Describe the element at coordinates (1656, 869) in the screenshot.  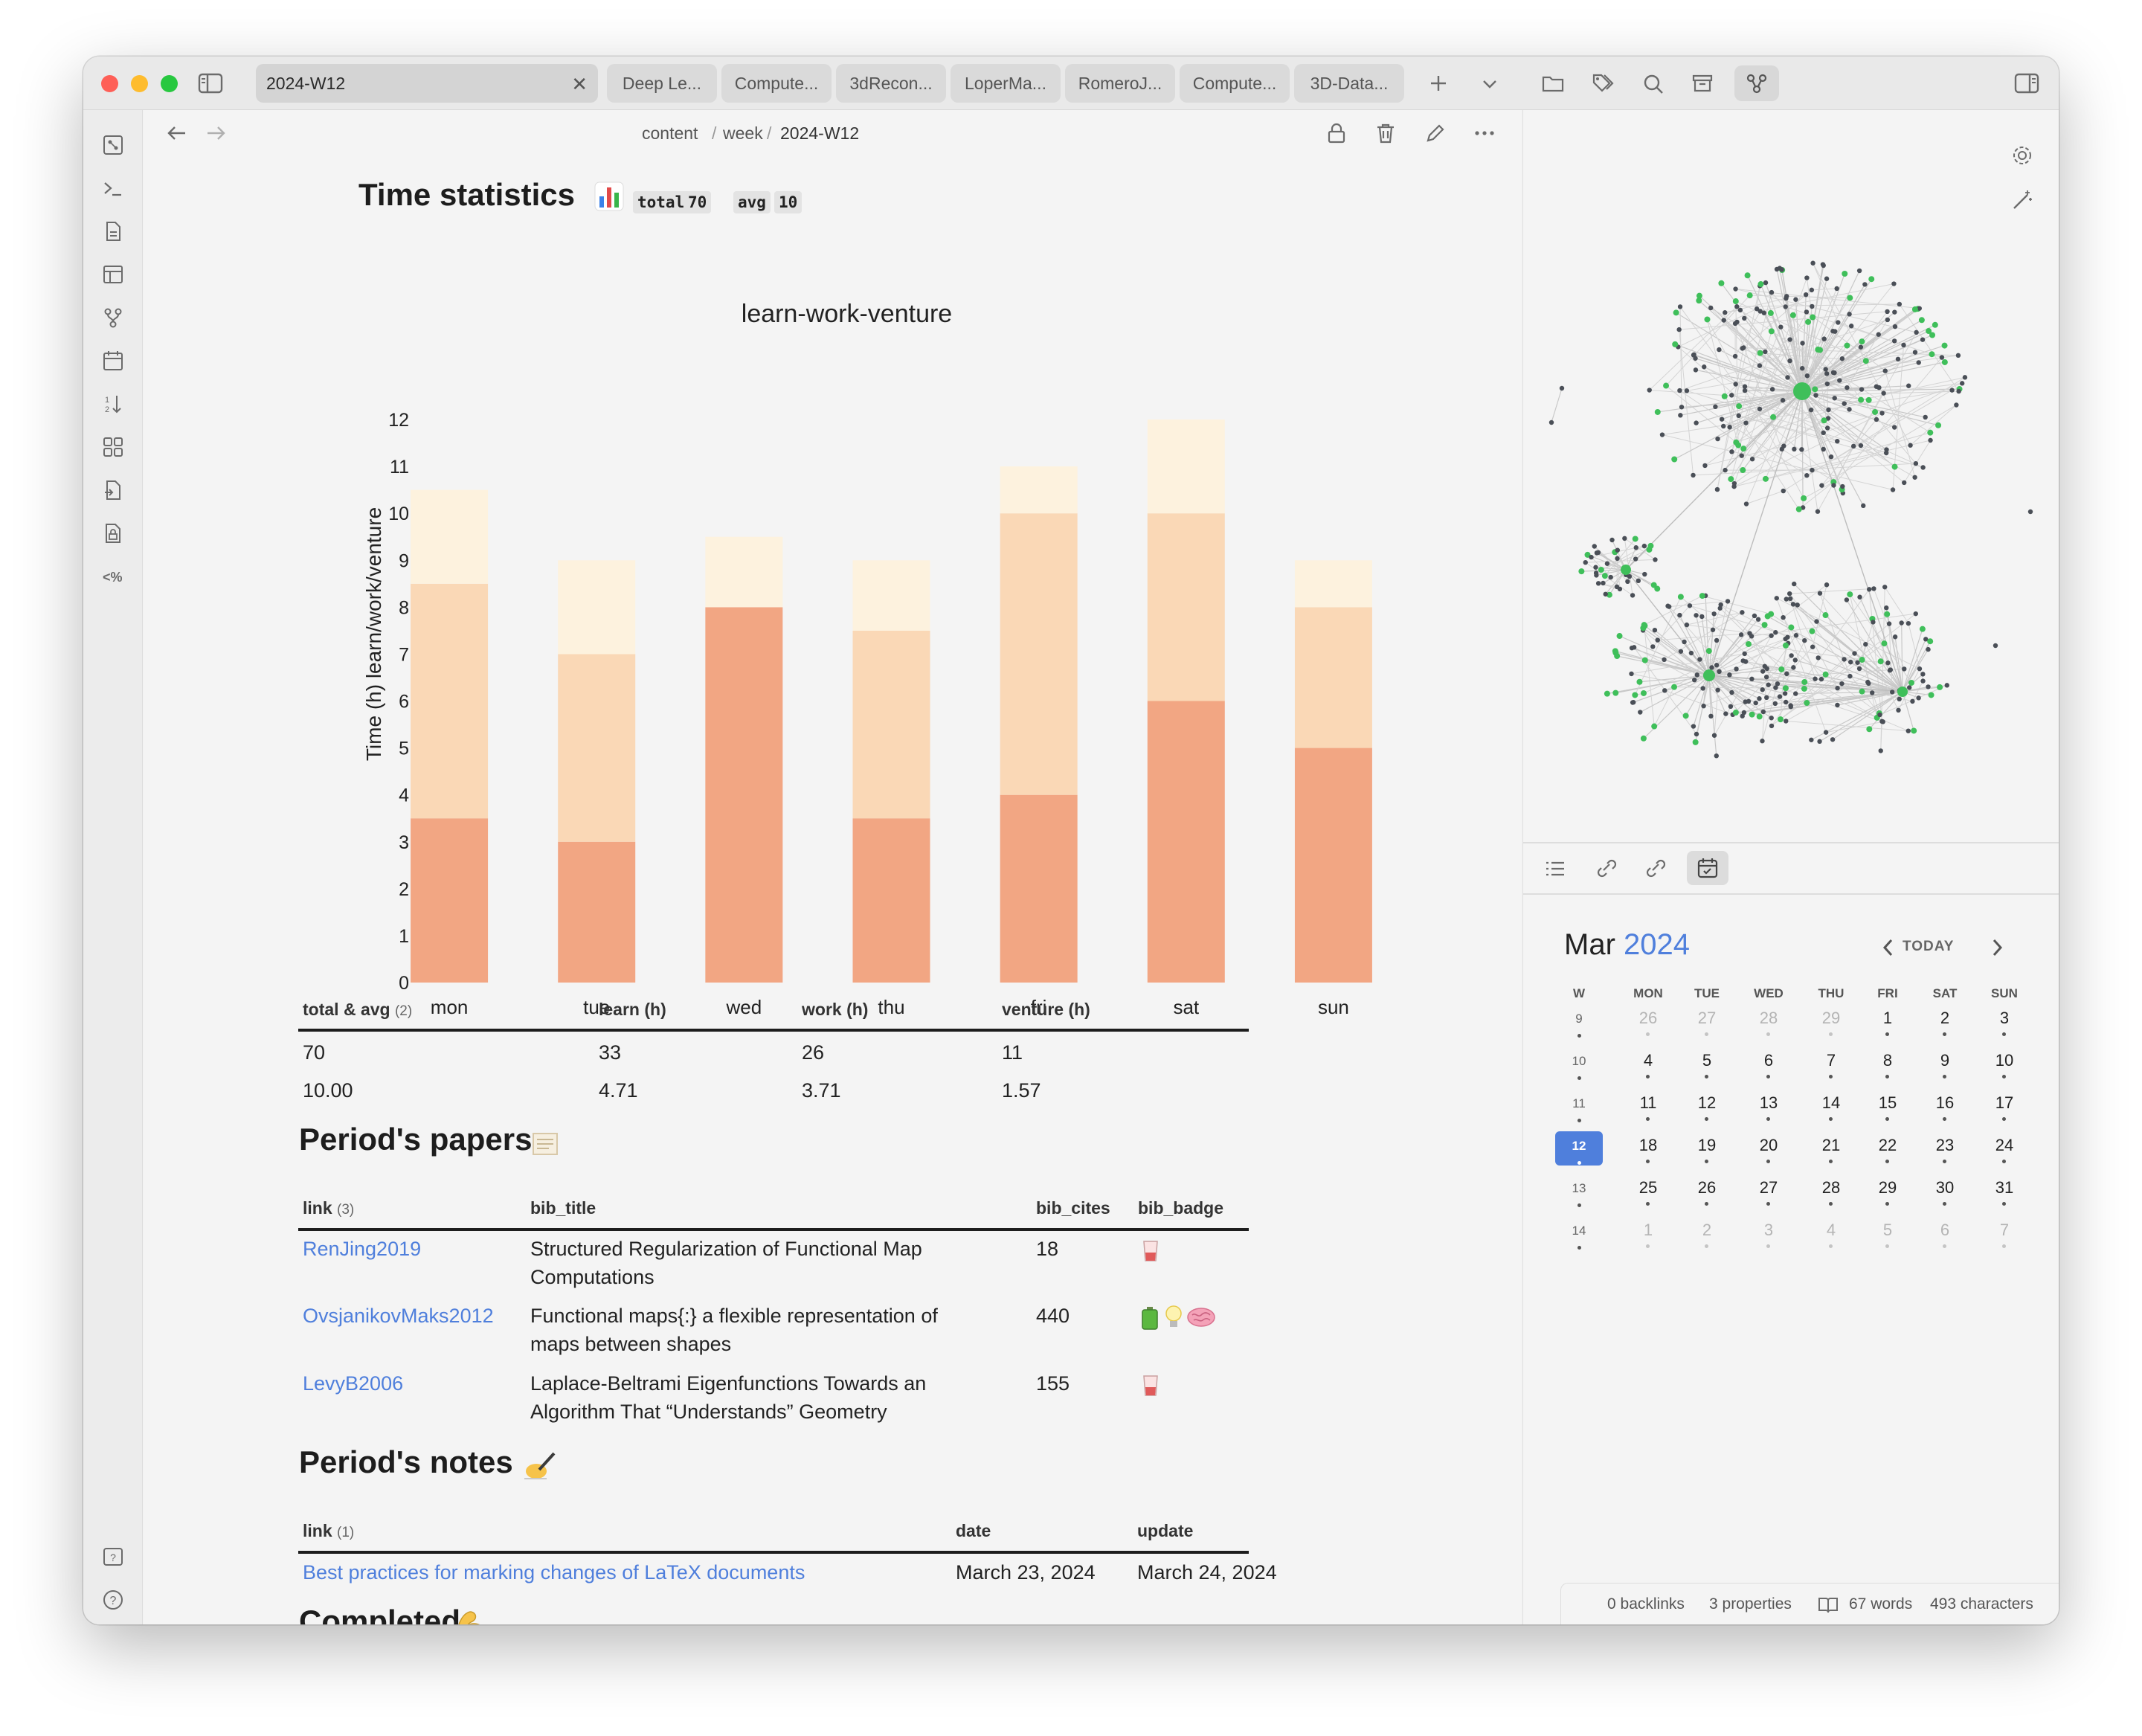
I see `outgoing-links-icon` at that location.